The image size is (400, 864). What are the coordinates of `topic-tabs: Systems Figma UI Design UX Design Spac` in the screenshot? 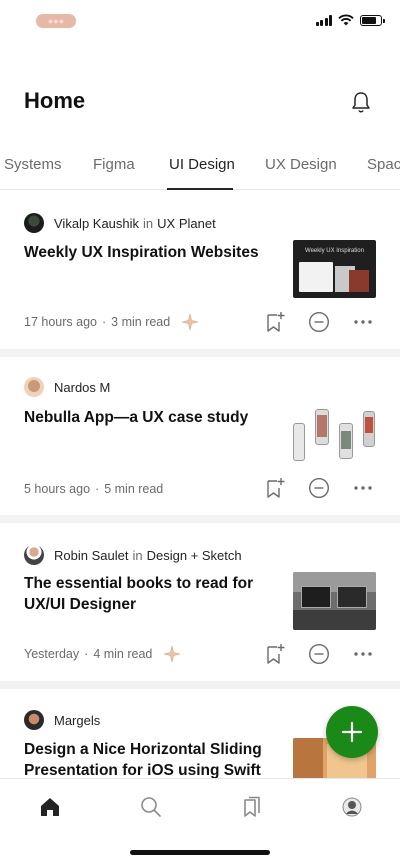 It's located at (200, 169).